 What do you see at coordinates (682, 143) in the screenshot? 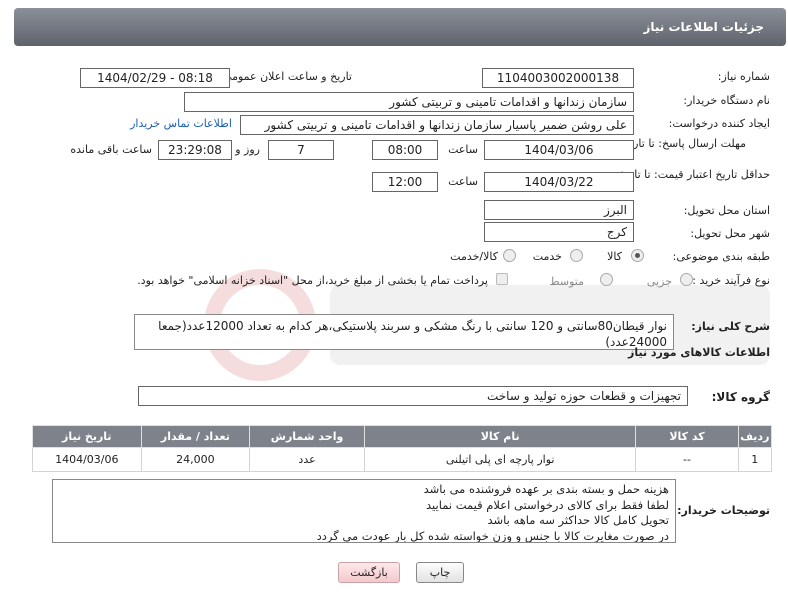
I see `deadline-label: مهلت ارسال پاسخ: تا تاریخ:` at bounding box center [682, 143].